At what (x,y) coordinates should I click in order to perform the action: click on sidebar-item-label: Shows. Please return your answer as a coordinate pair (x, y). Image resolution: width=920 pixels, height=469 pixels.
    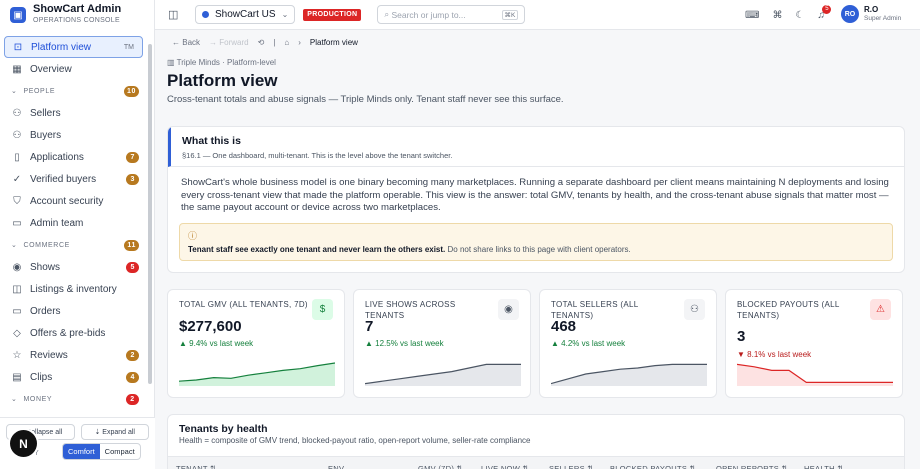
    Looking at the image, I should click on (45, 267).